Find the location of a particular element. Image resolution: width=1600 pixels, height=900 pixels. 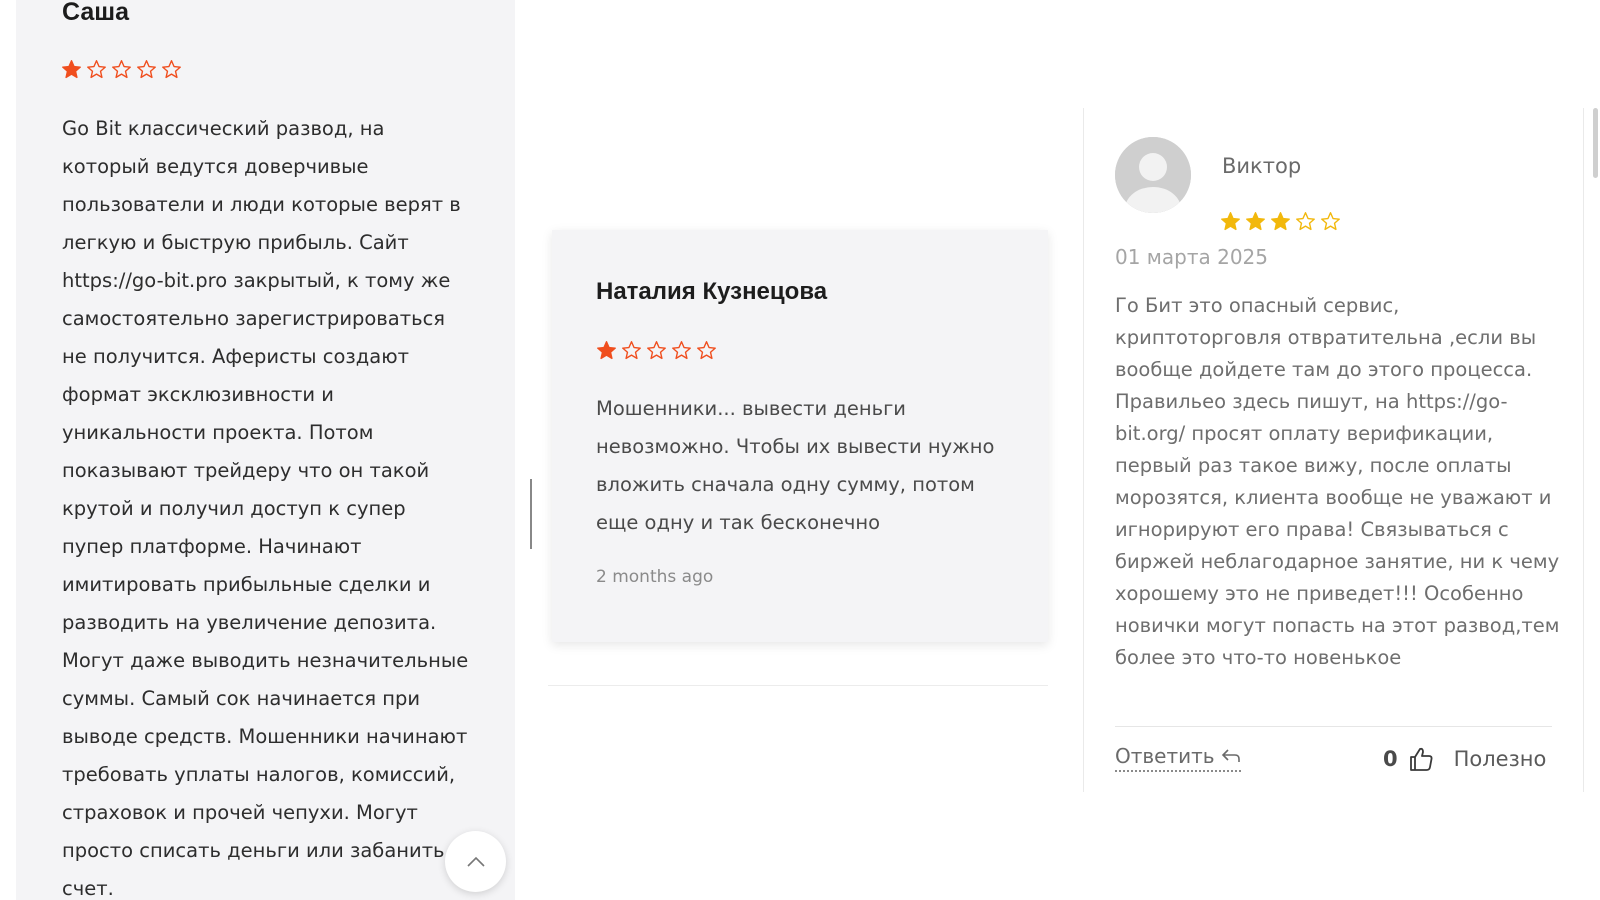

user-placeholder-icon is located at coordinates (1153, 175).